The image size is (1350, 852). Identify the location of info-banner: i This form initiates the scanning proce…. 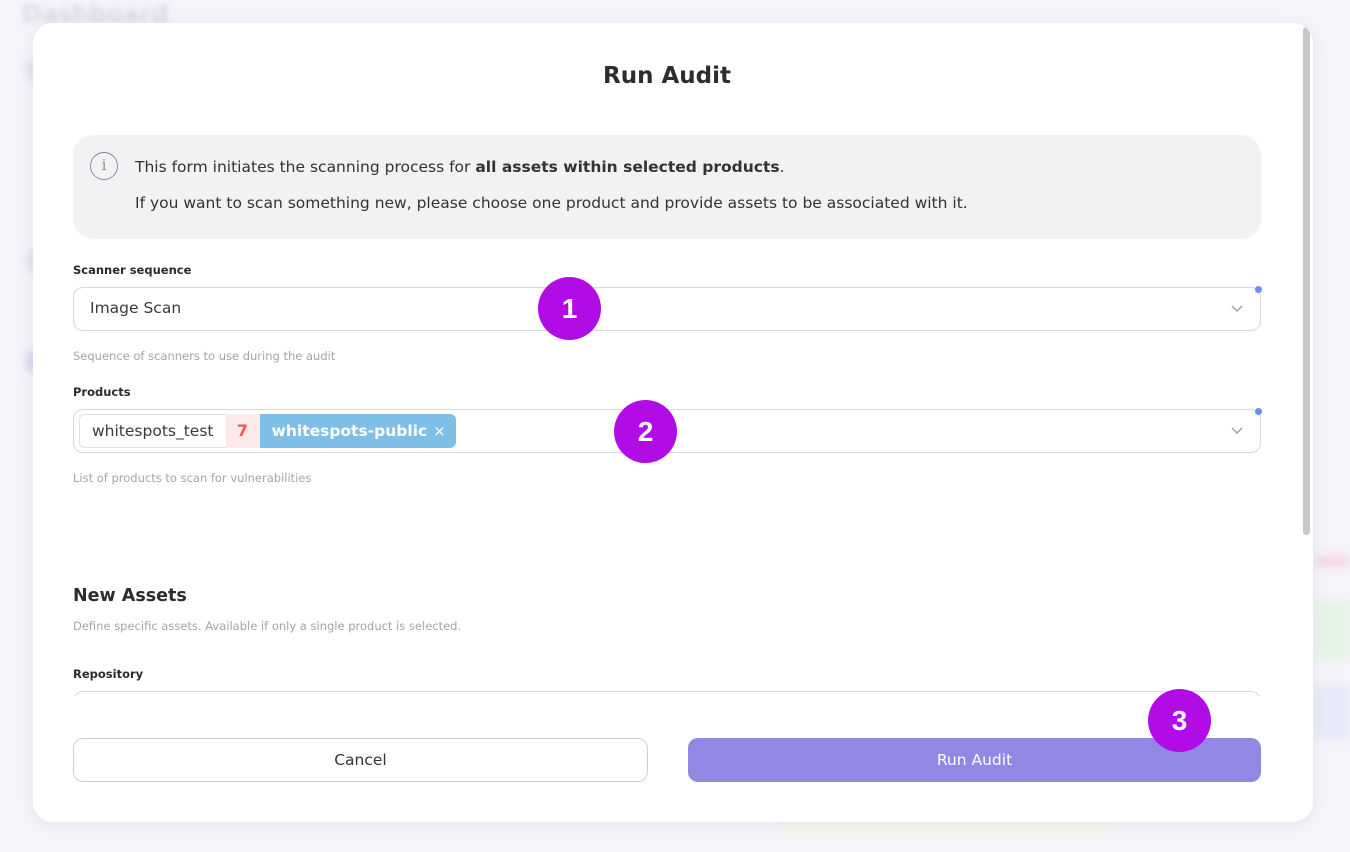
(667, 187).